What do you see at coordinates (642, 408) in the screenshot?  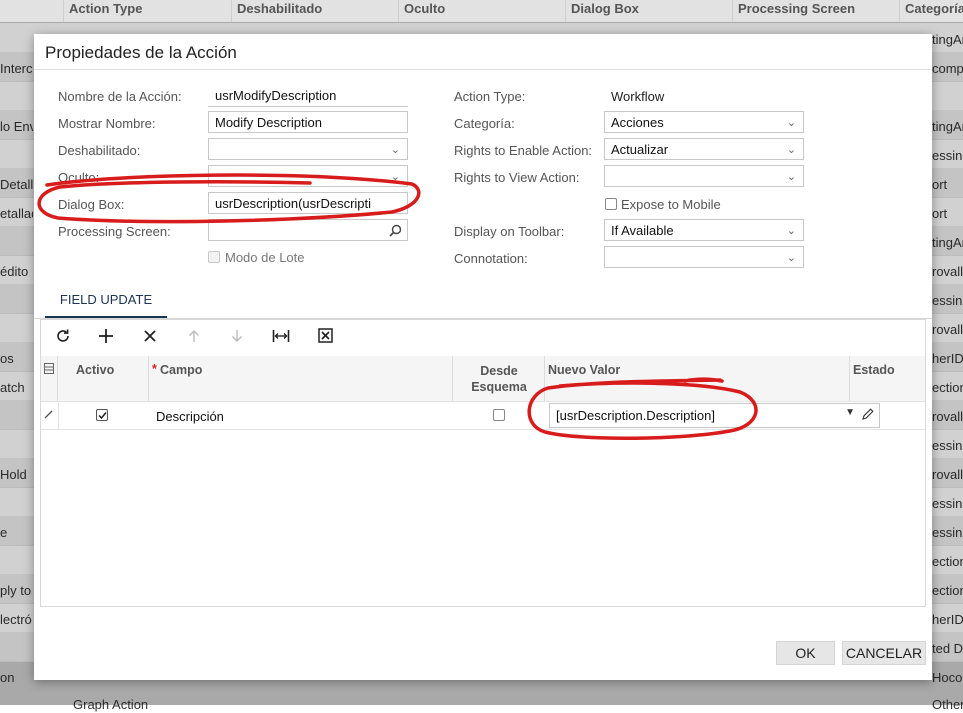 I see `annotation-circle-new-value` at bounding box center [642, 408].